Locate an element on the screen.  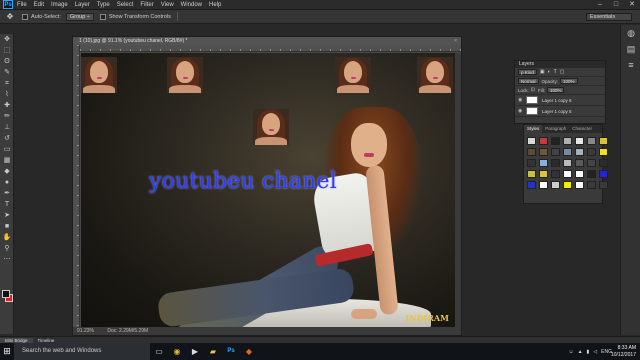
maximize-button: □ is located at coordinates (616, 5).